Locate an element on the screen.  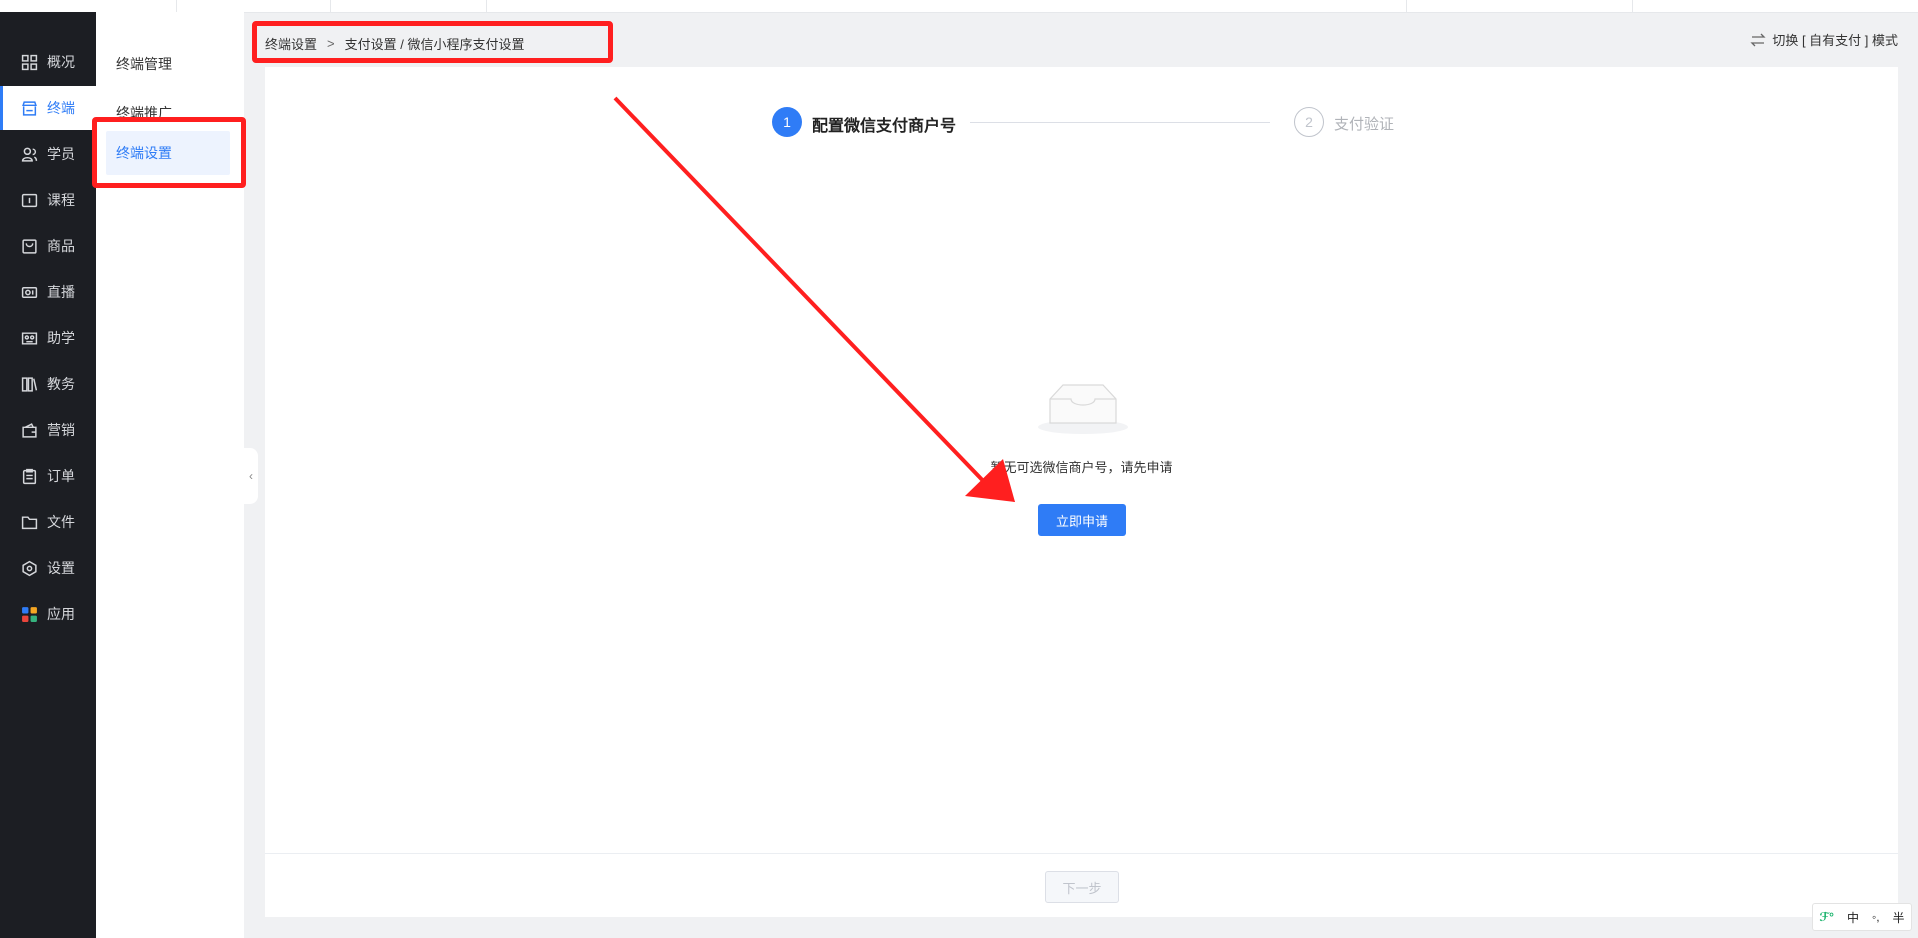
nav-item-goods: 商品 is located at coordinates (48, 246).